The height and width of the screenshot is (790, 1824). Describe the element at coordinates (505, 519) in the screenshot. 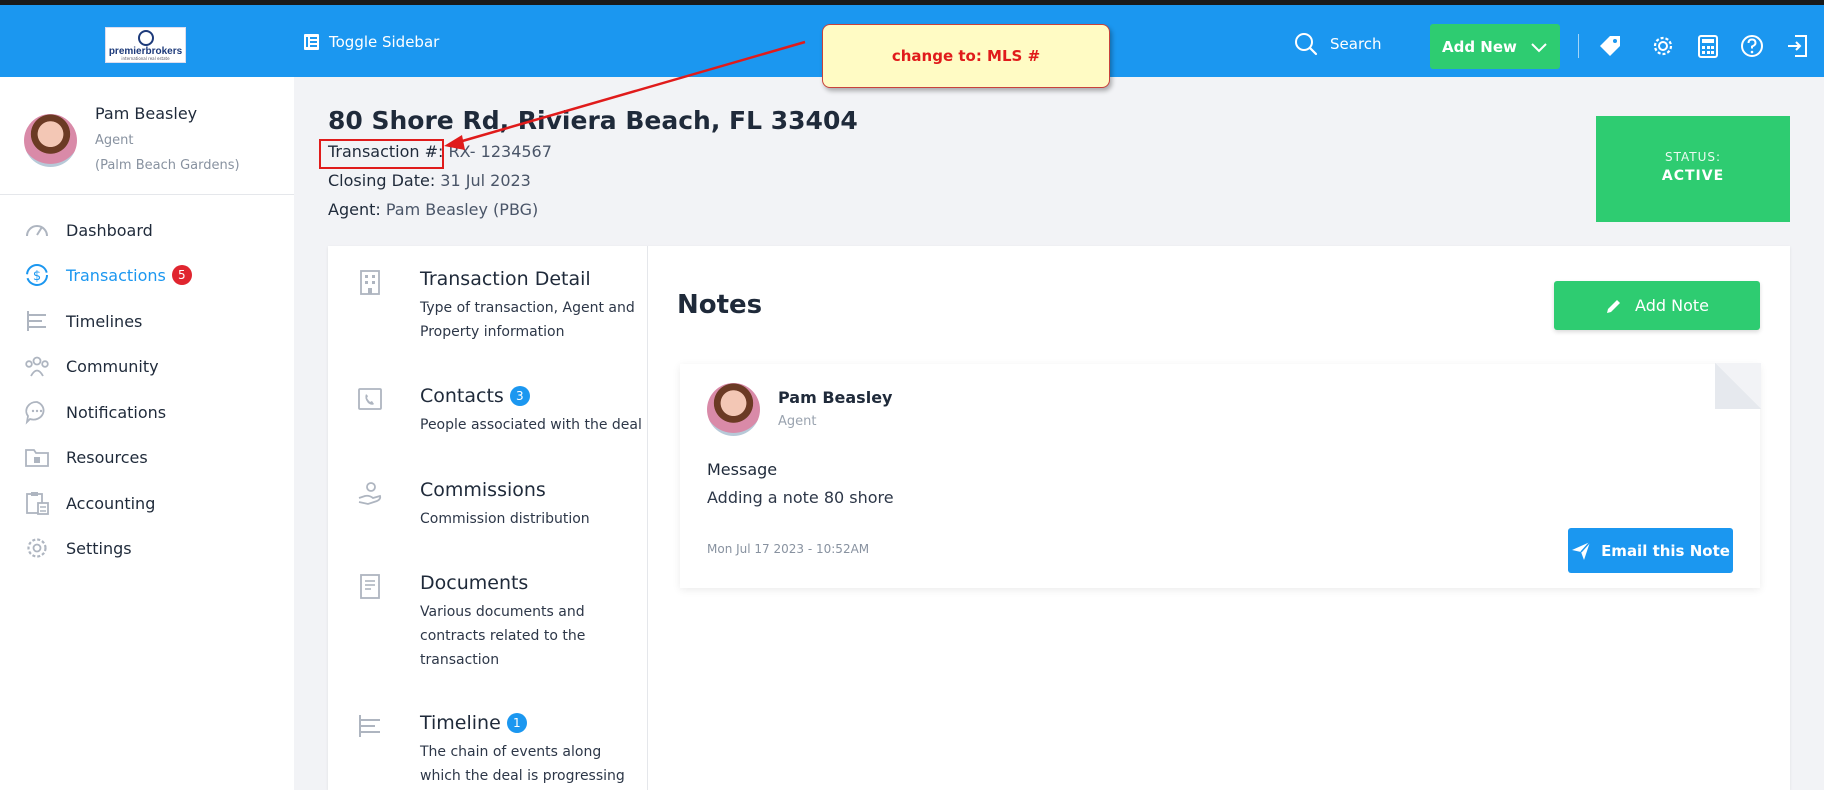

I see `section-description: Commission distribution` at that location.